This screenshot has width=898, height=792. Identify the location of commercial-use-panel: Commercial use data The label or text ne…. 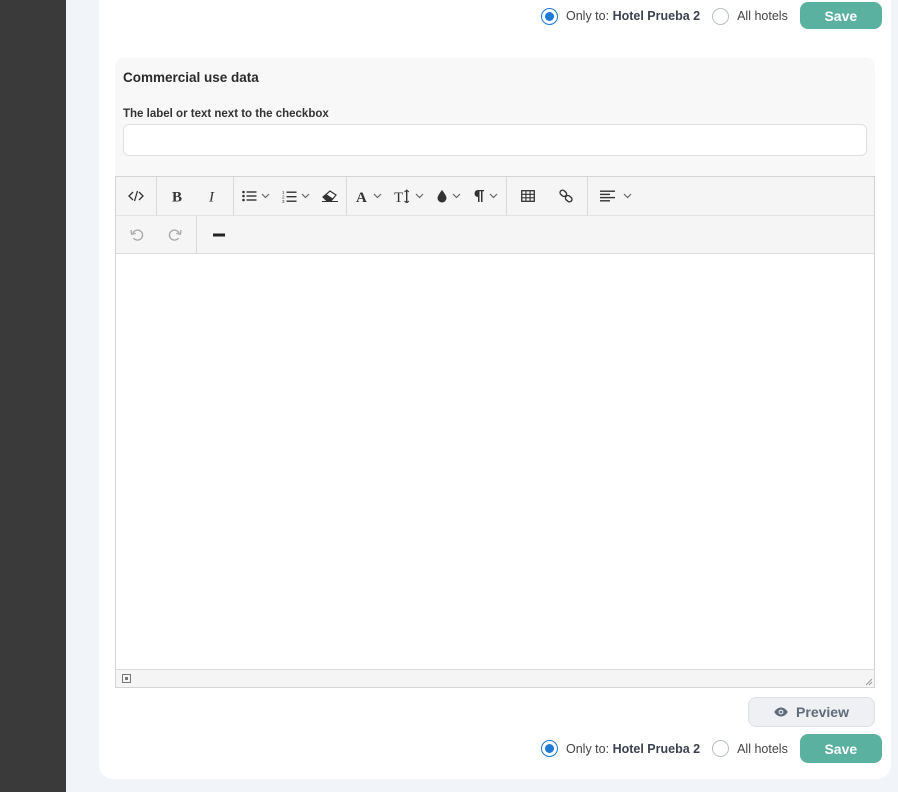
(495, 118).